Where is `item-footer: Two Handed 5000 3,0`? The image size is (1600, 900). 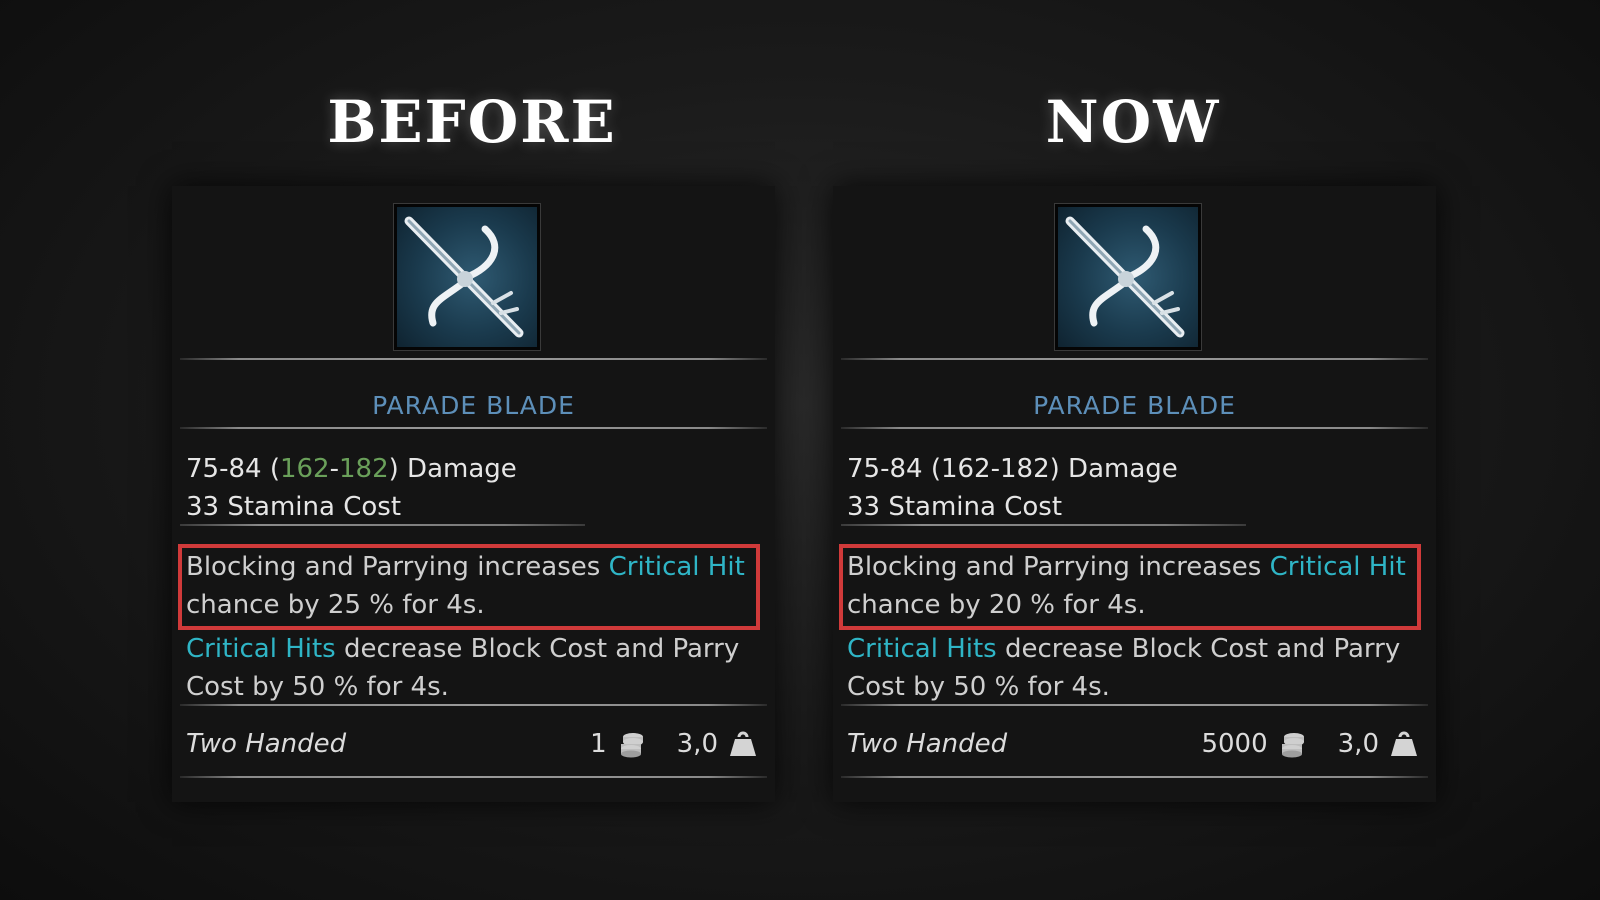 item-footer: Two Handed 5000 3,0 is located at coordinates (1133, 744).